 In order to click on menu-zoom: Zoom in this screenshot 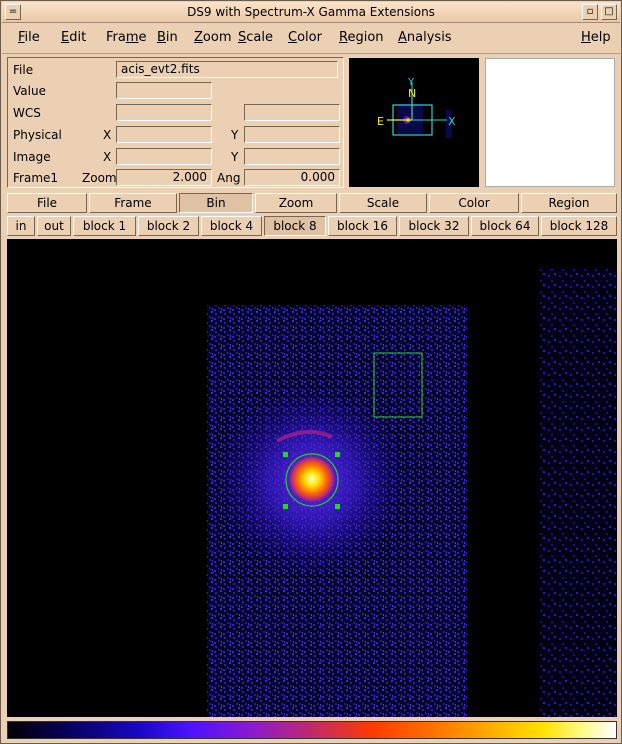, I will do `click(212, 37)`.